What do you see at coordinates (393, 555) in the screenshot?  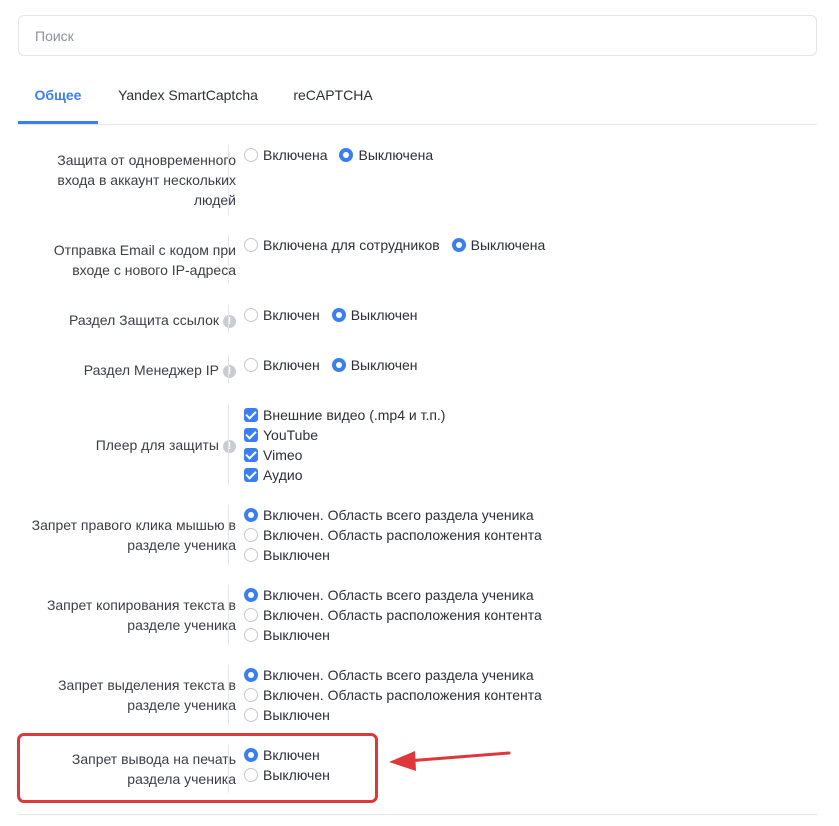 I see `radio-right-click-off: Выключен` at bounding box center [393, 555].